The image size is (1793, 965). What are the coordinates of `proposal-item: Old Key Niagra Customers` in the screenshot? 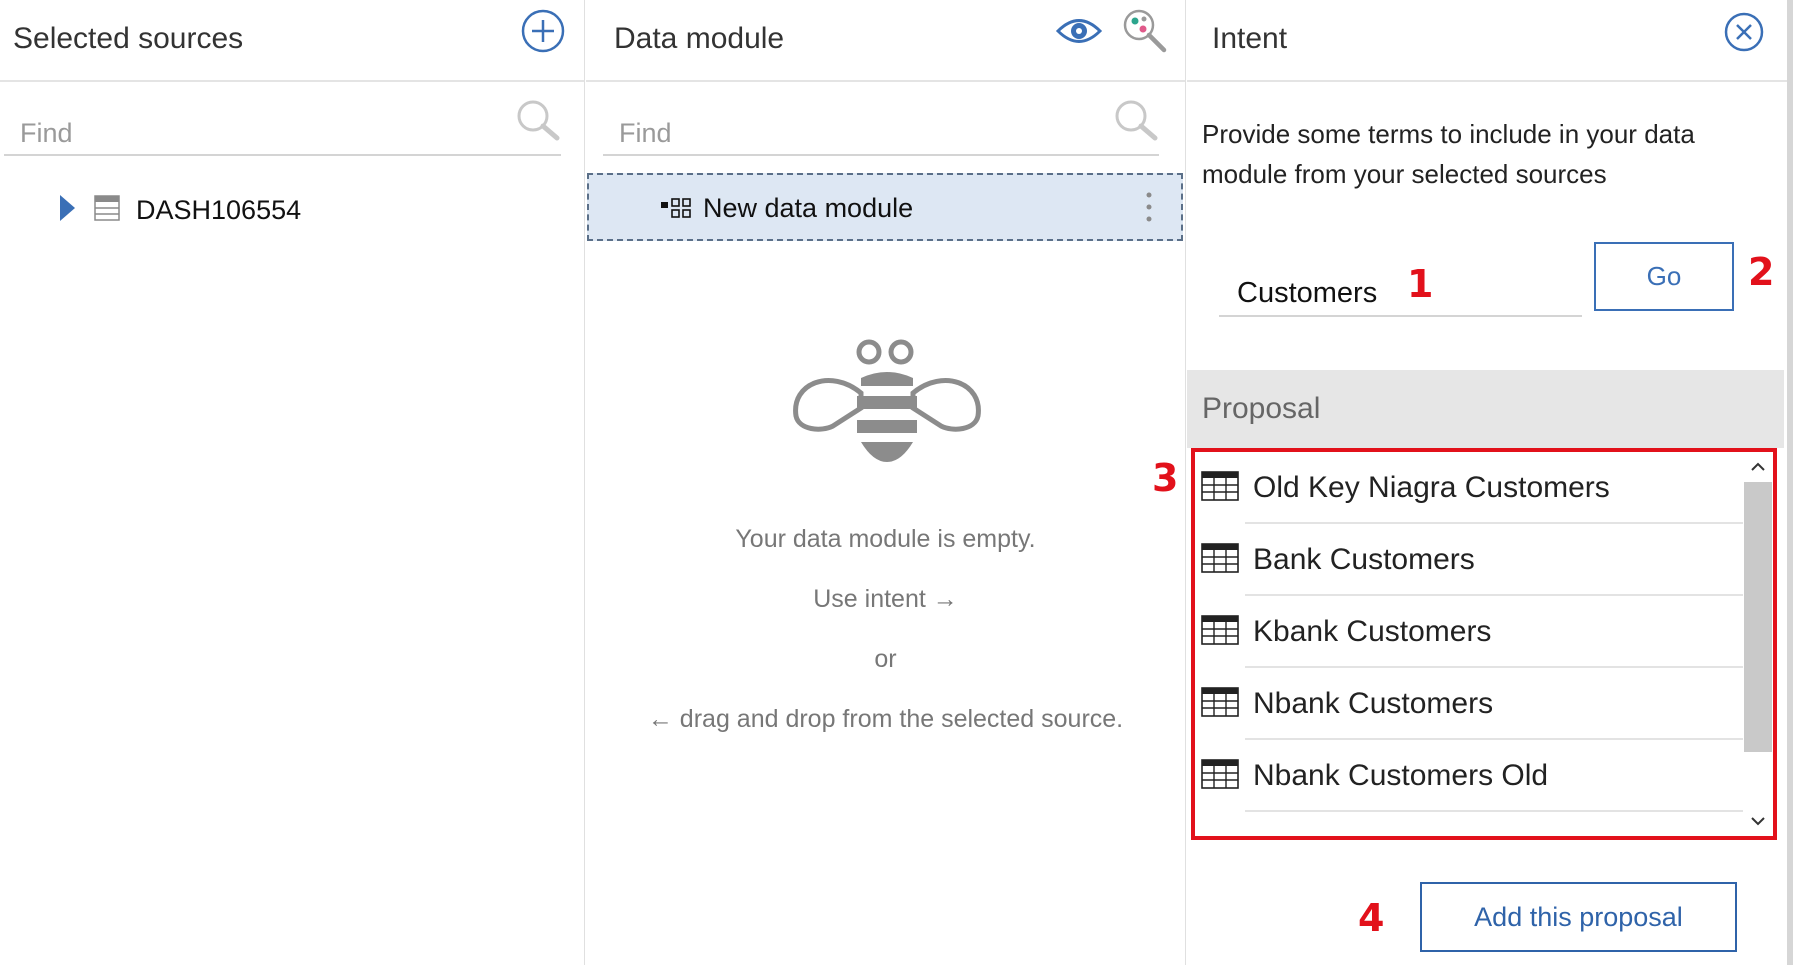 It's located at (1473, 488).